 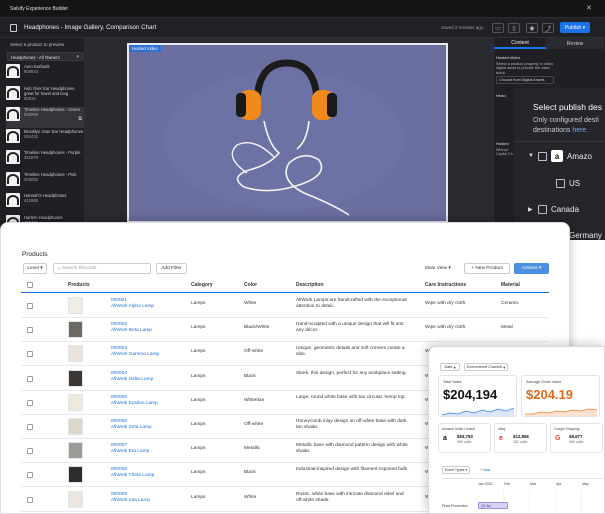 I want to click on product-list-item: Aero Earbuds 808843, so click(x=45, y=74).